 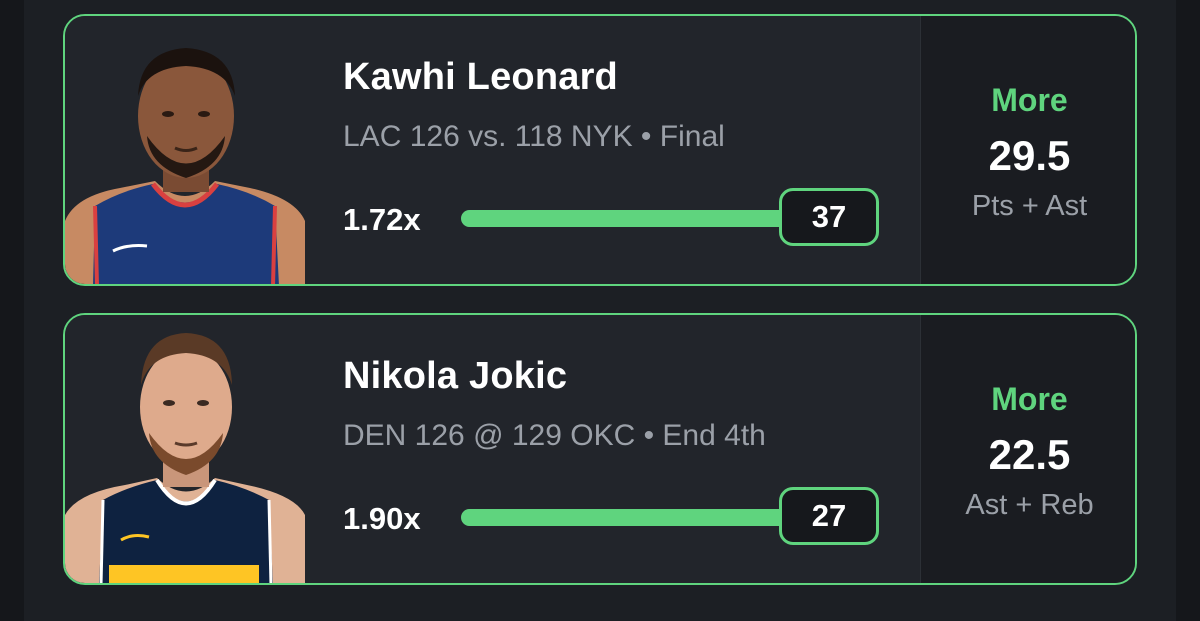 What do you see at coordinates (1029, 505) in the screenshot?
I see `pick-stat-type: Ast + Reb` at bounding box center [1029, 505].